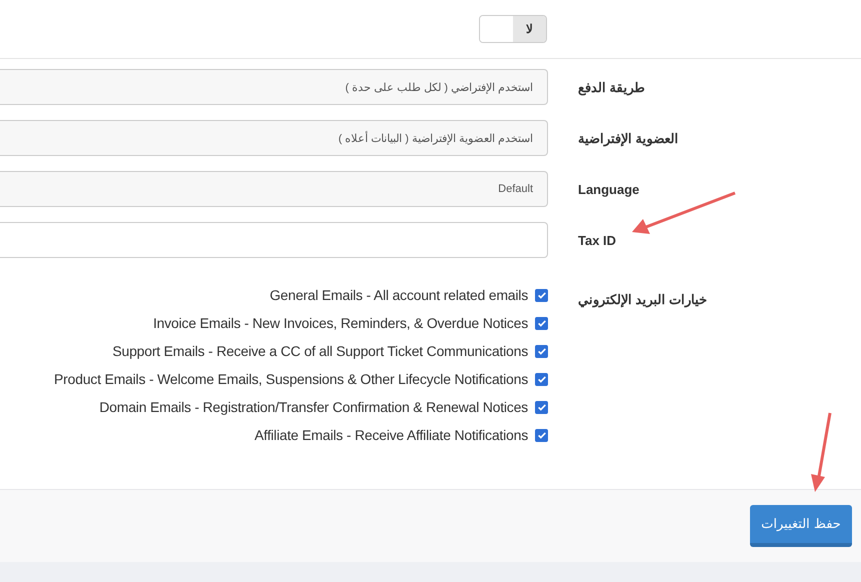 This screenshot has width=861, height=582. I want to click on email-option-label: Invoice Emails - New Invoices, Reminders, & Overdue Notices, so click(340, 323).